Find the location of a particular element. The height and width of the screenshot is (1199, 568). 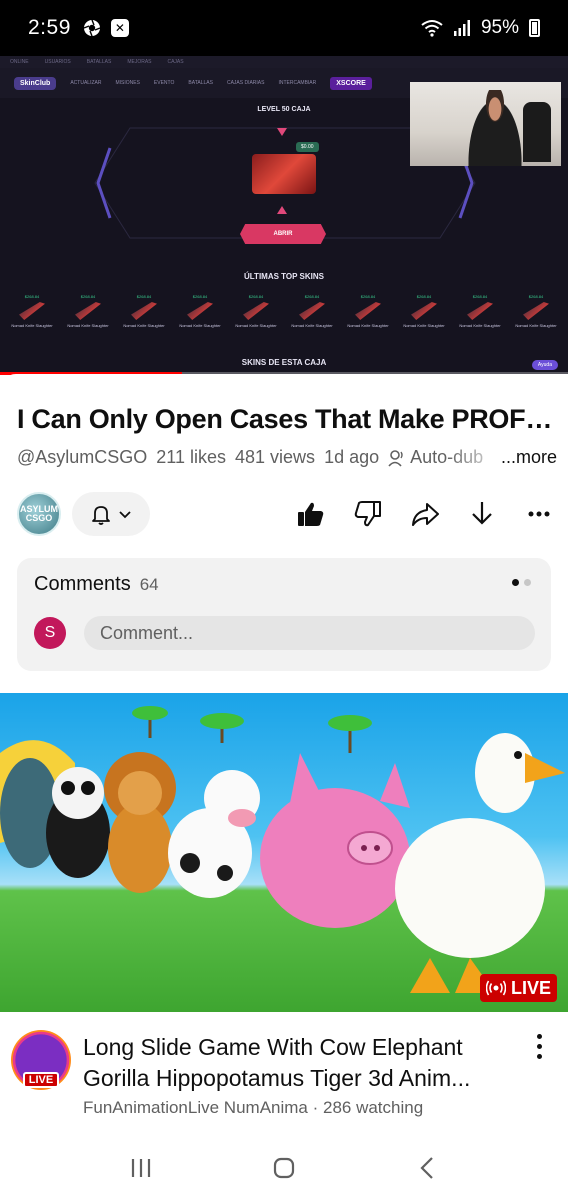

site-nav-item: EVENTO is located at coordinates (164, 83).